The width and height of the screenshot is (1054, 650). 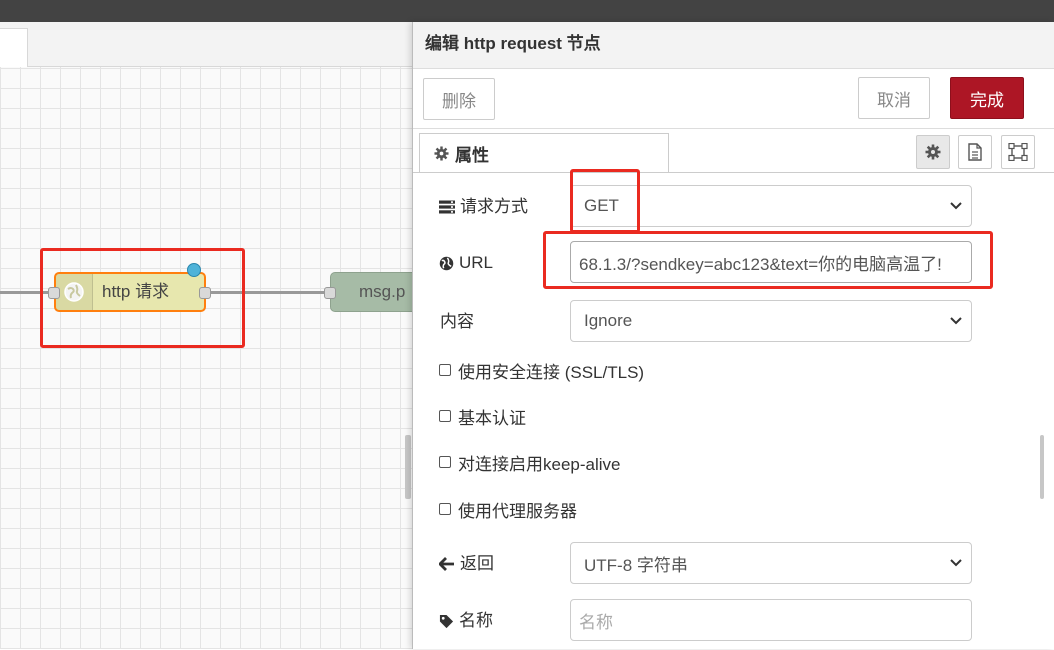 What do you see at coordinates (408, 467) in the screenshot?
I see `panel-resize-handle` at bounding box center [408, 467].